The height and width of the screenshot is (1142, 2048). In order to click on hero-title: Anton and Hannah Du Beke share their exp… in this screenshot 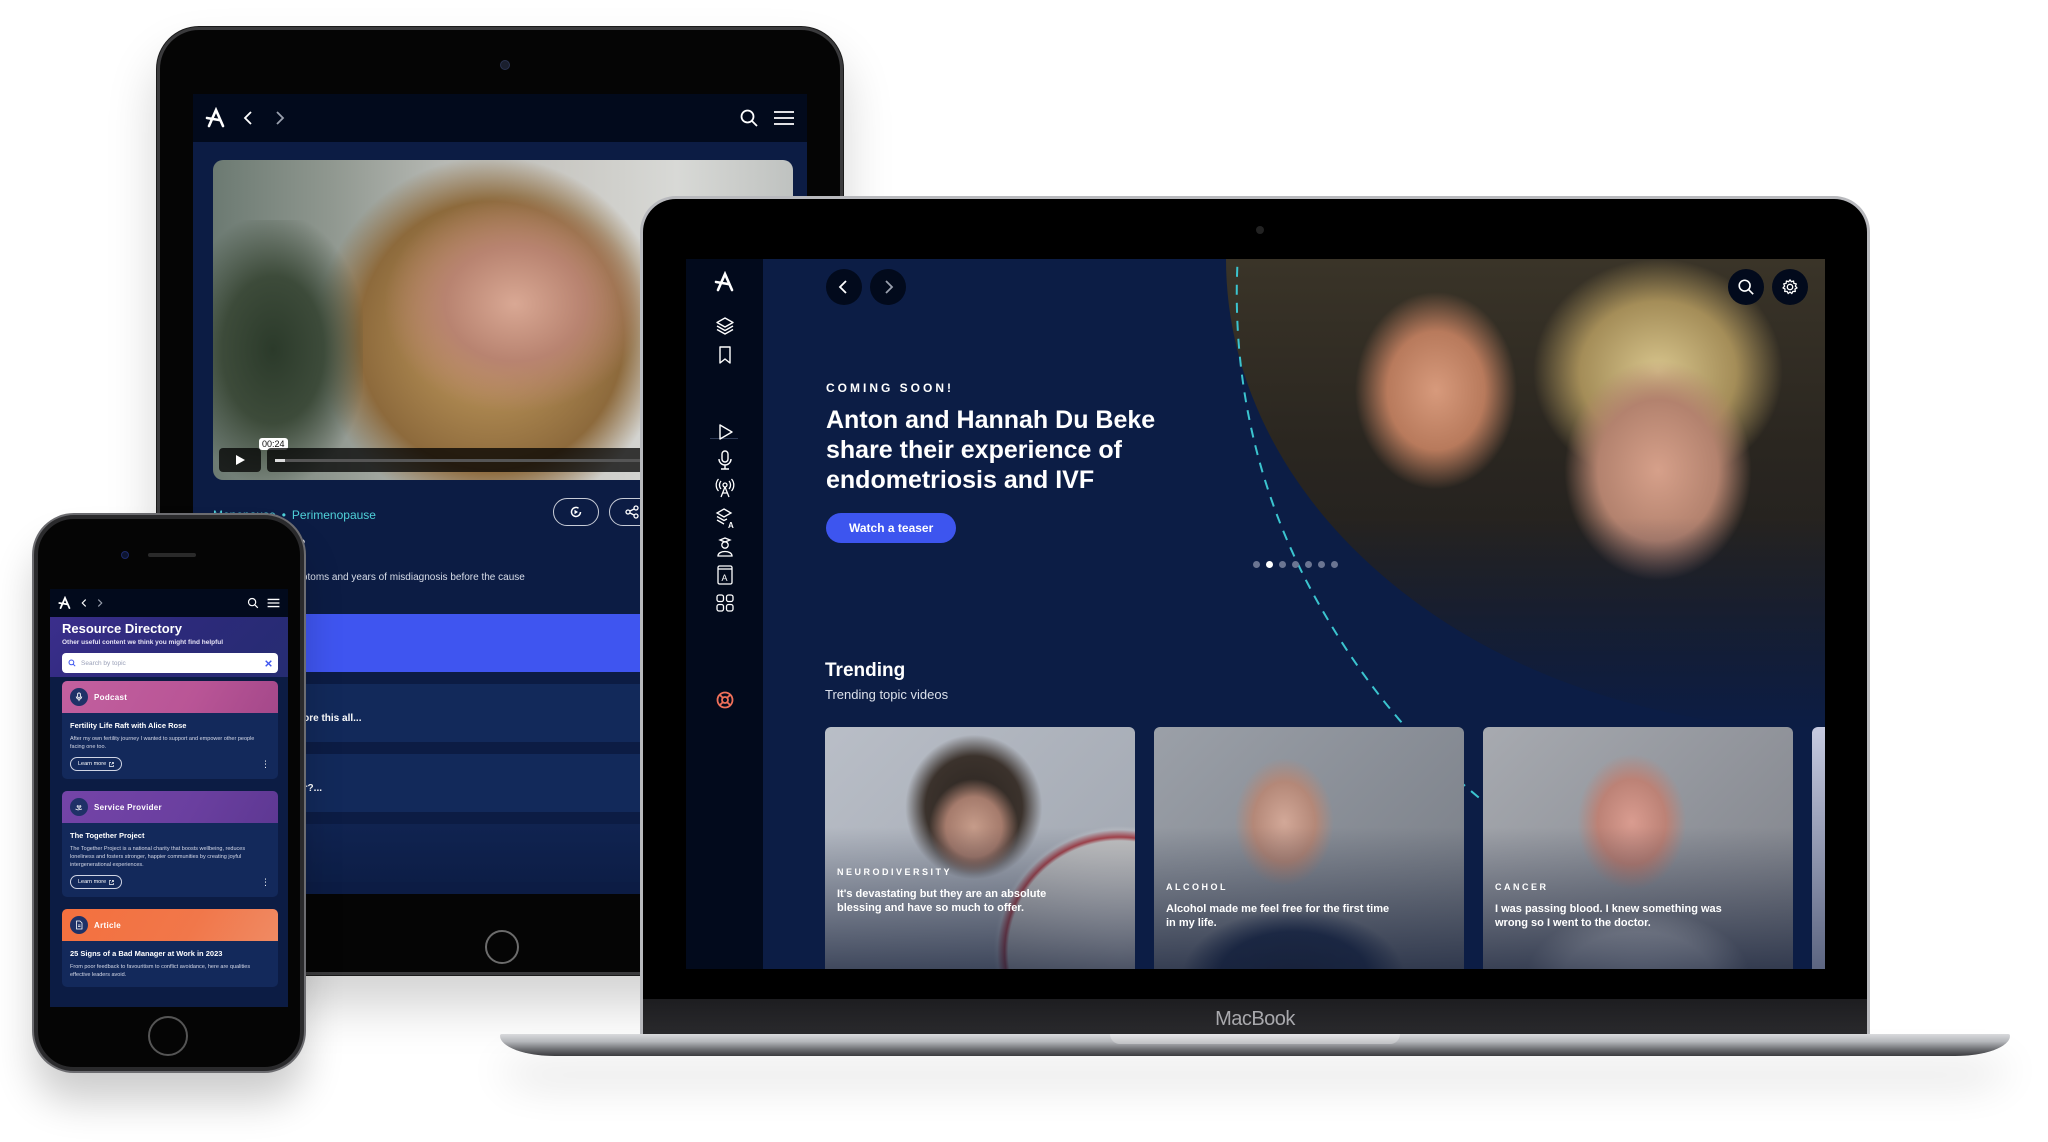, I will do `click(991, 450)`.